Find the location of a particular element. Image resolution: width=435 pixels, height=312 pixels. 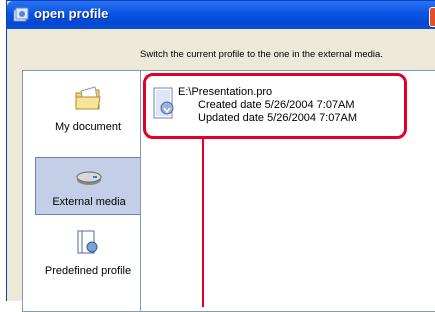

window-title: open profile is located at coordinates (71, 13).